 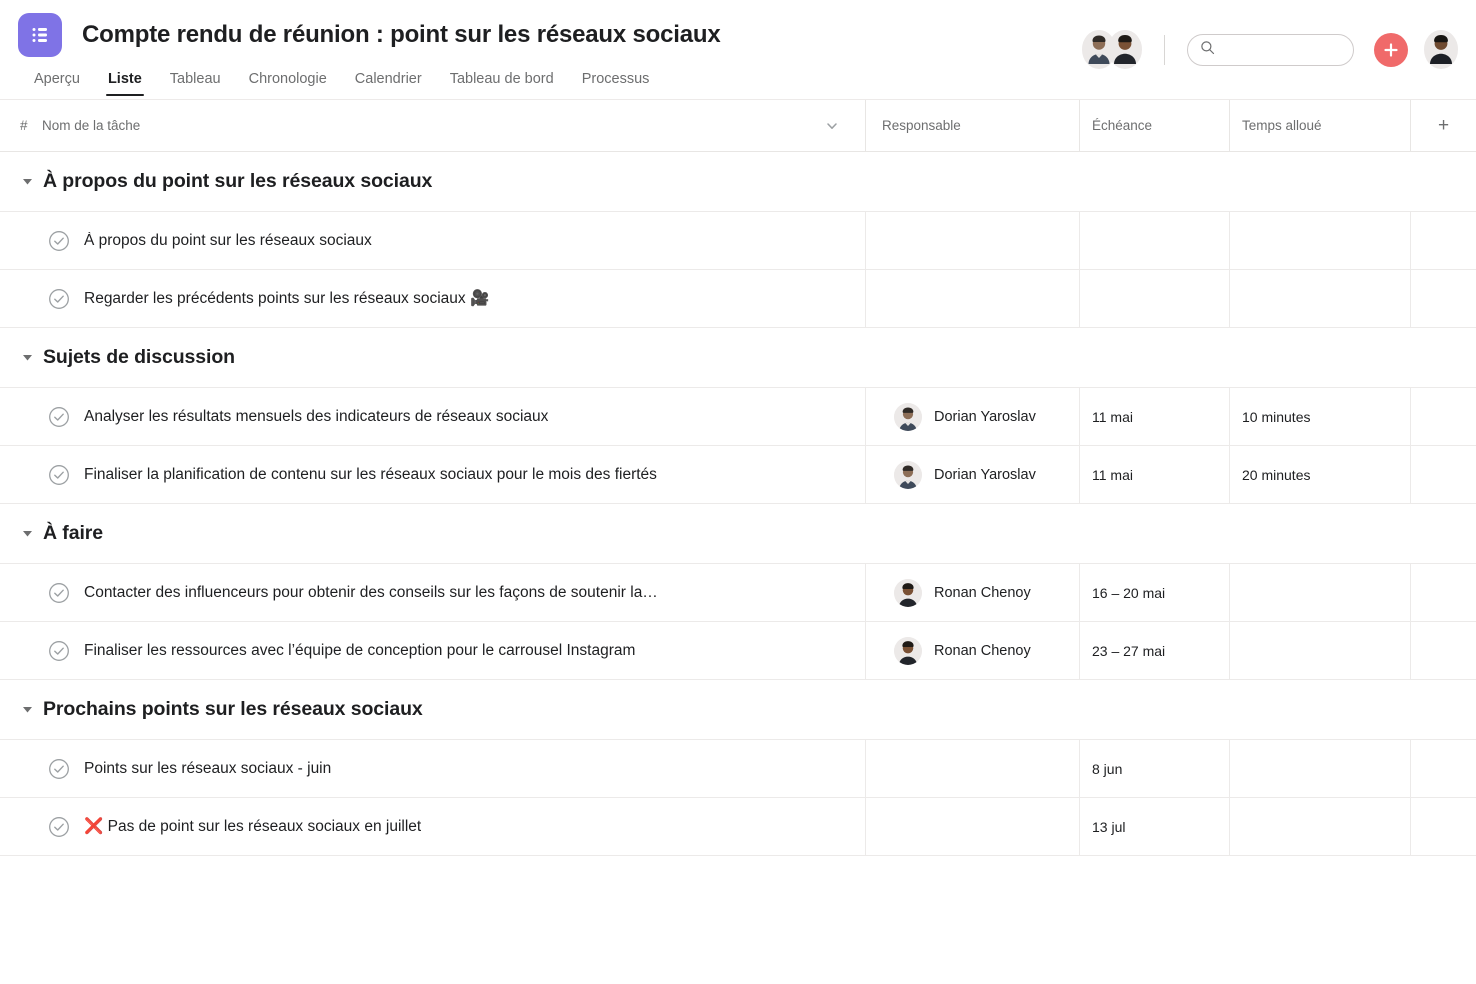 I want to click on column-header-task-name: Nom de la tâche, so click(x=453, y=126).